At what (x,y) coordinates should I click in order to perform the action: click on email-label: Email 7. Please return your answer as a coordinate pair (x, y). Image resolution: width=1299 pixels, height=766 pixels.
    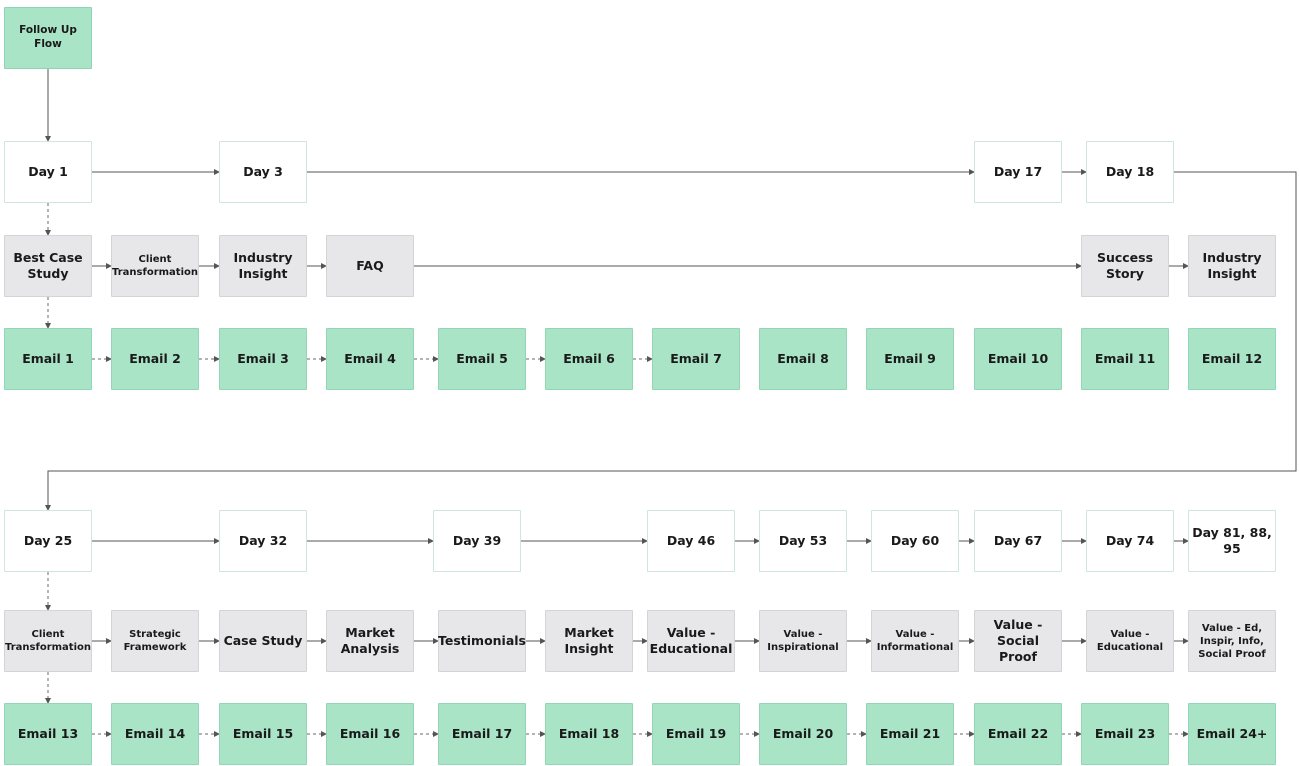
    Looking at the image, I should click on (696, 358).